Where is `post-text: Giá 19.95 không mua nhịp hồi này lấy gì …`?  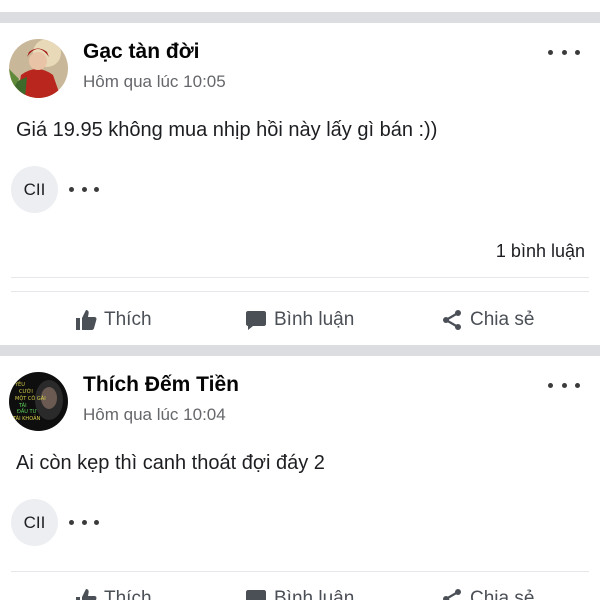
post-text: Giá 19.95 không mua nhịp hồi này lấy gì … is located at coordinates (227, 130).